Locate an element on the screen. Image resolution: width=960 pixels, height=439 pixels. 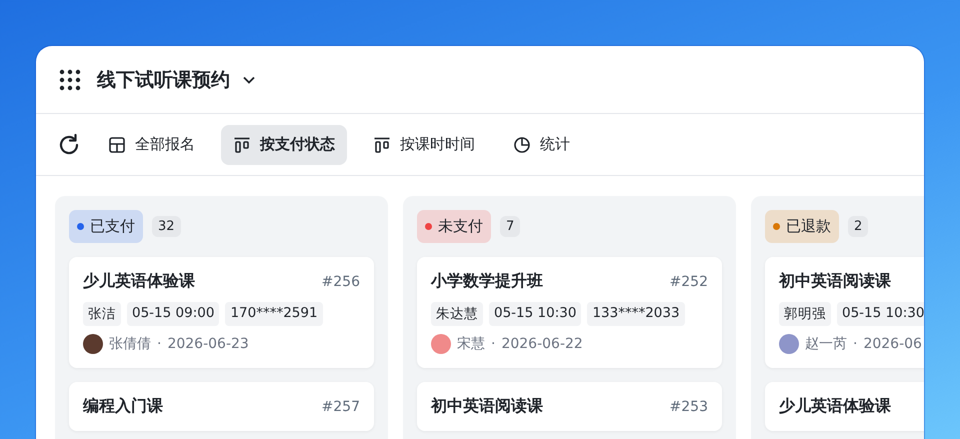
info-tag: 170****2591 is located at coordinates (274, 314).